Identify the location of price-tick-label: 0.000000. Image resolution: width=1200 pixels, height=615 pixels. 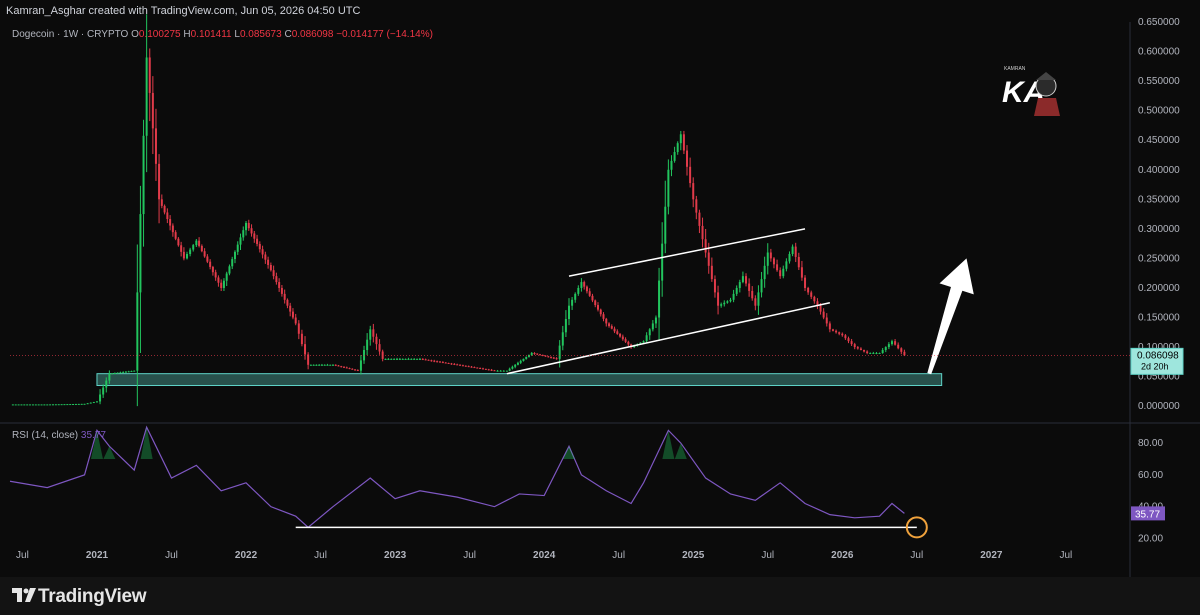
(1159, 406).